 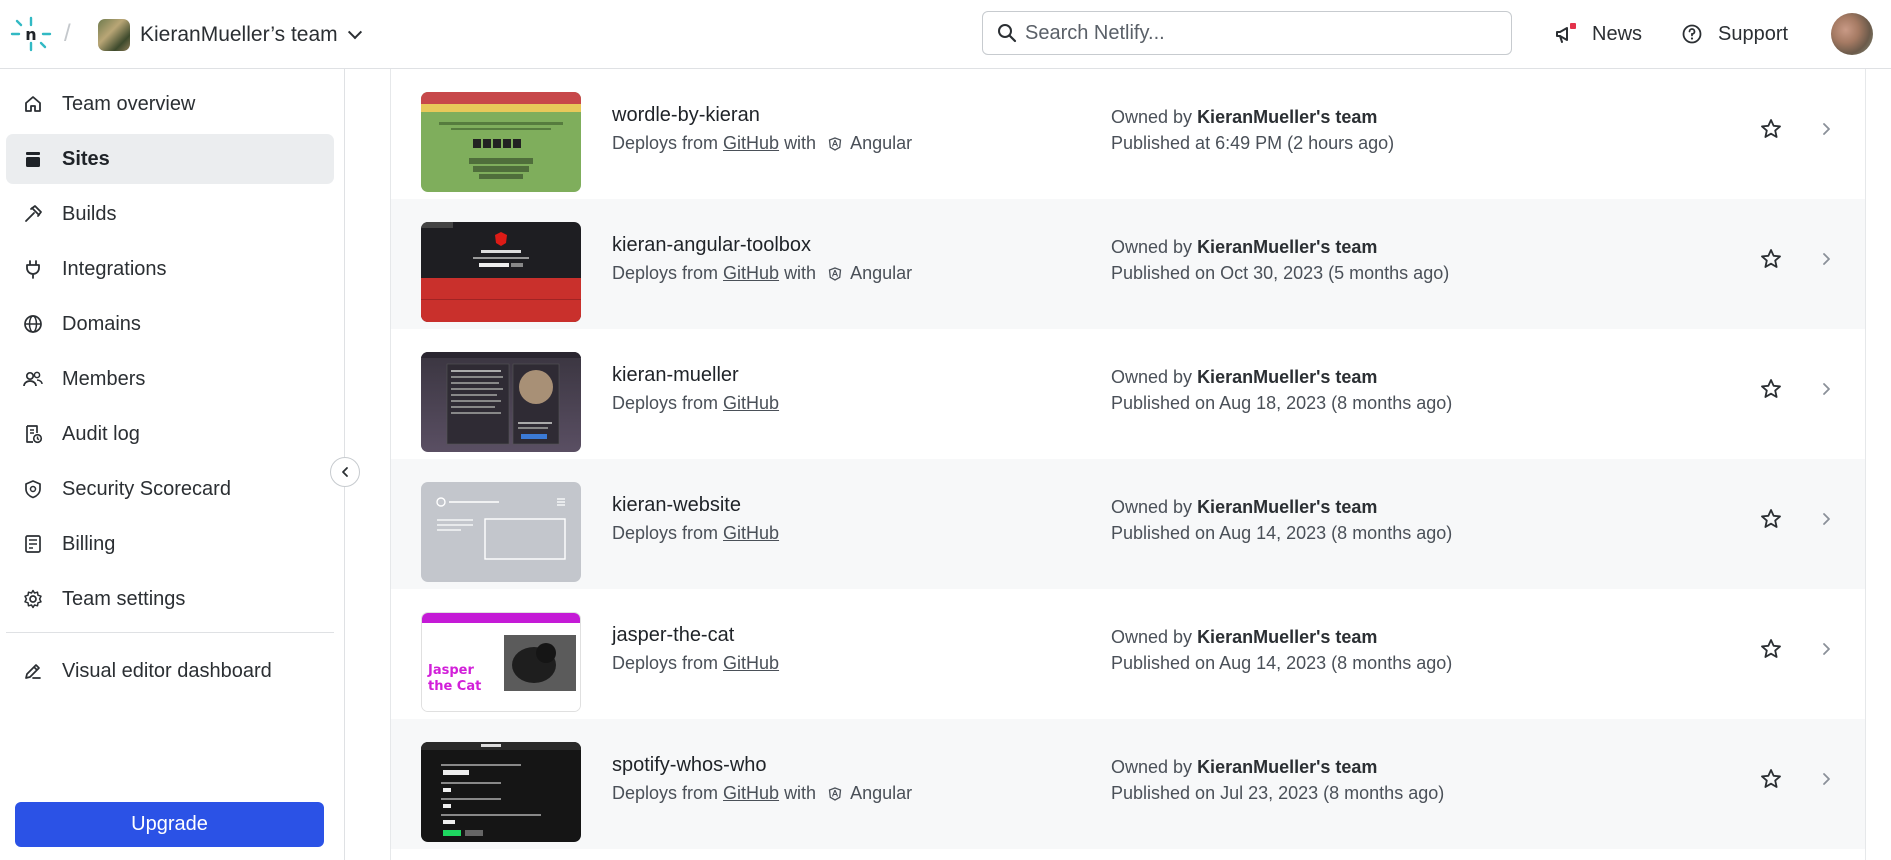 I want to click on sidebar-item-members: Members, so click(x=170, y=379).